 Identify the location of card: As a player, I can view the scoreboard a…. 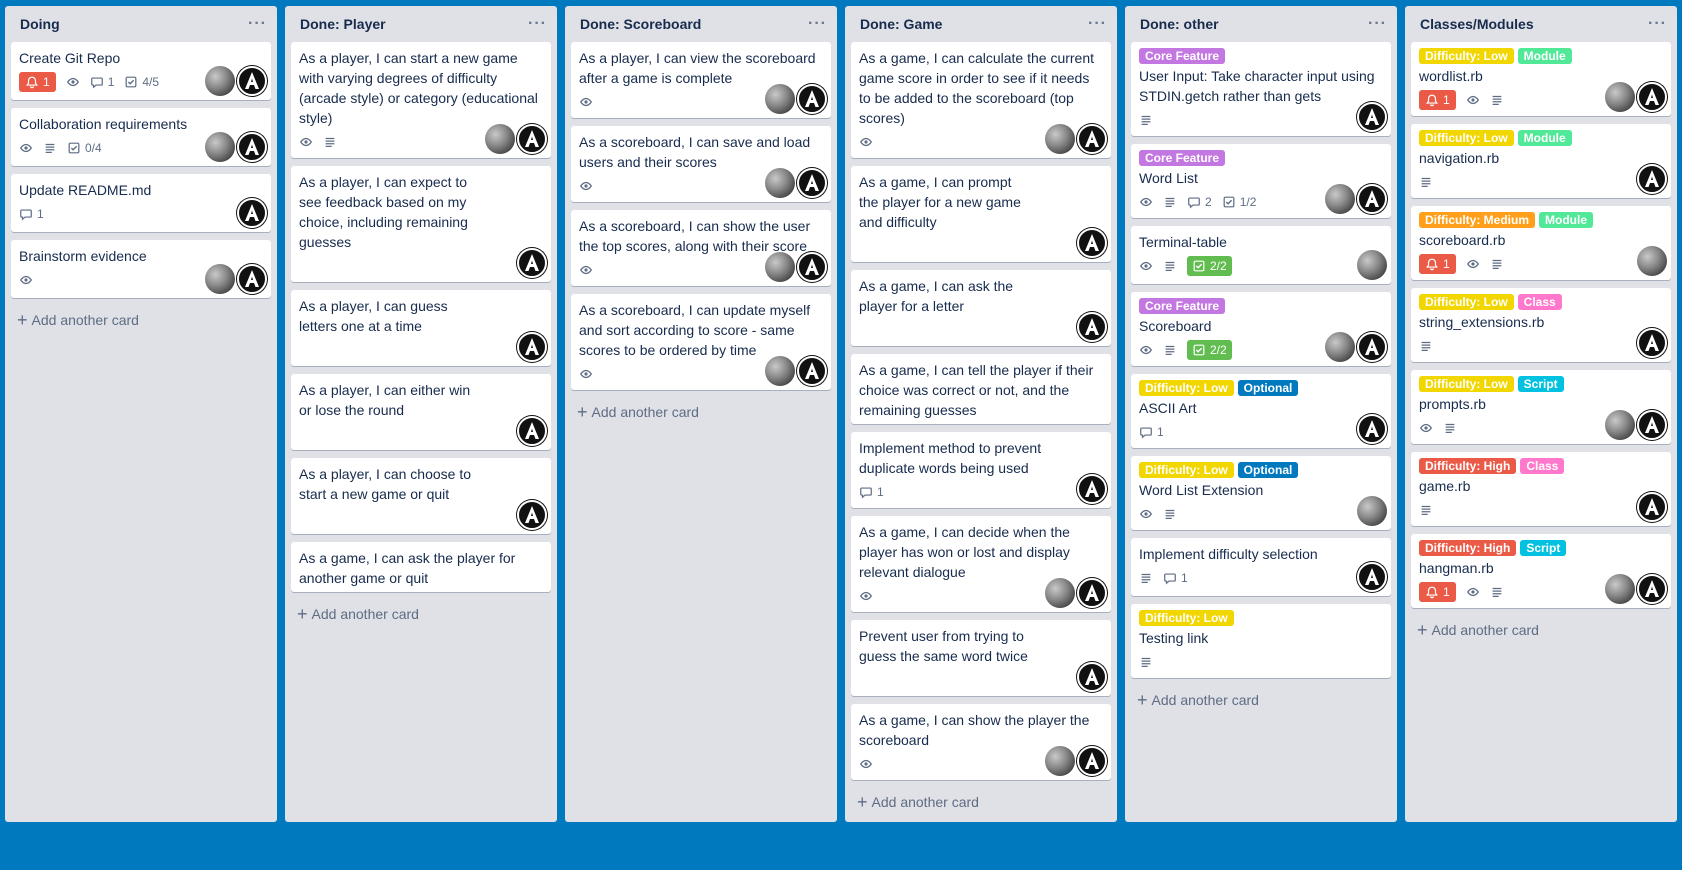
(701, 80).